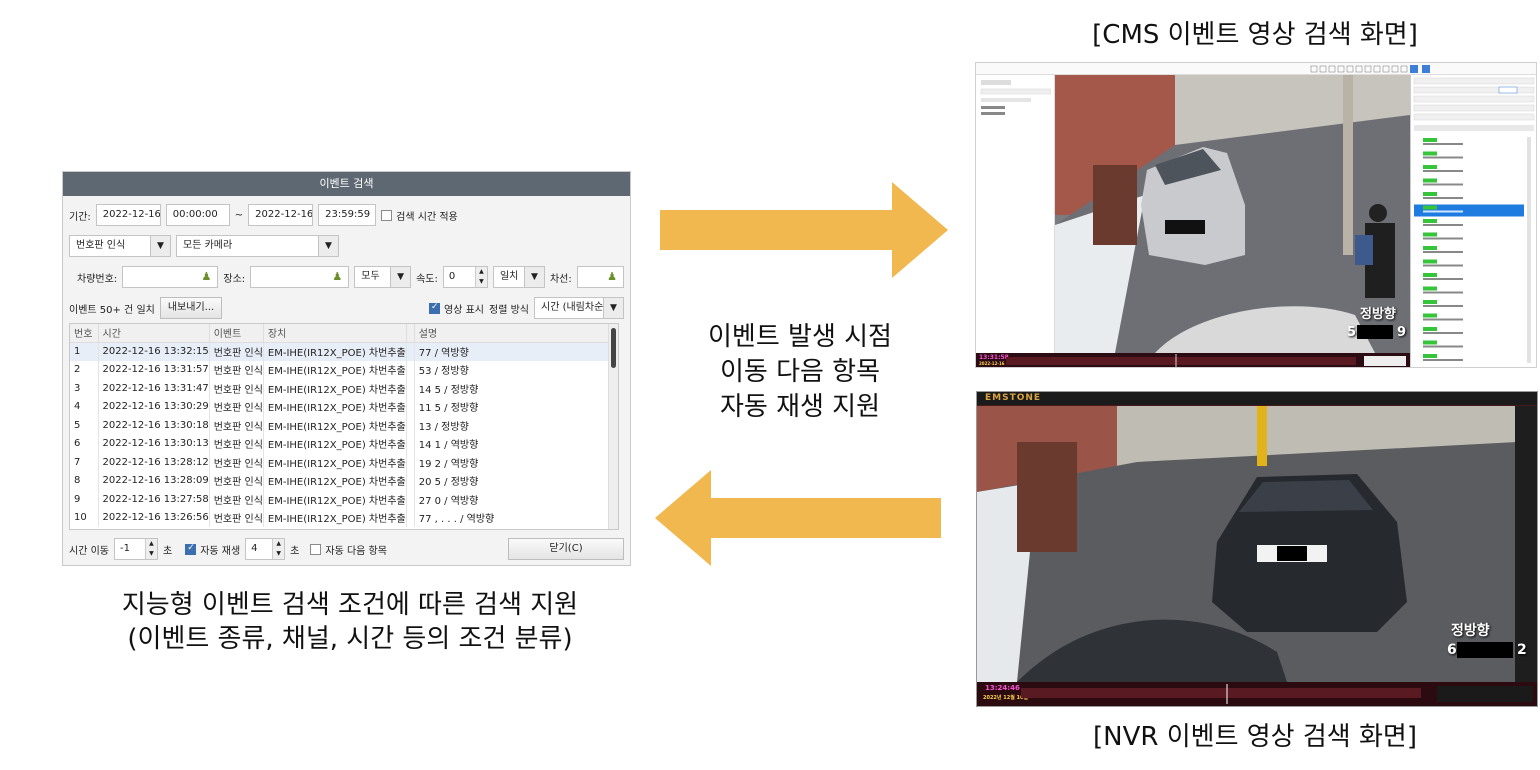 This screenshot has width=1540, height=770. What do you see at coordinates (516, 499) in the screenshot?
I see `row-description: 27 0 / 역방향` at bounding box center [516, 499].